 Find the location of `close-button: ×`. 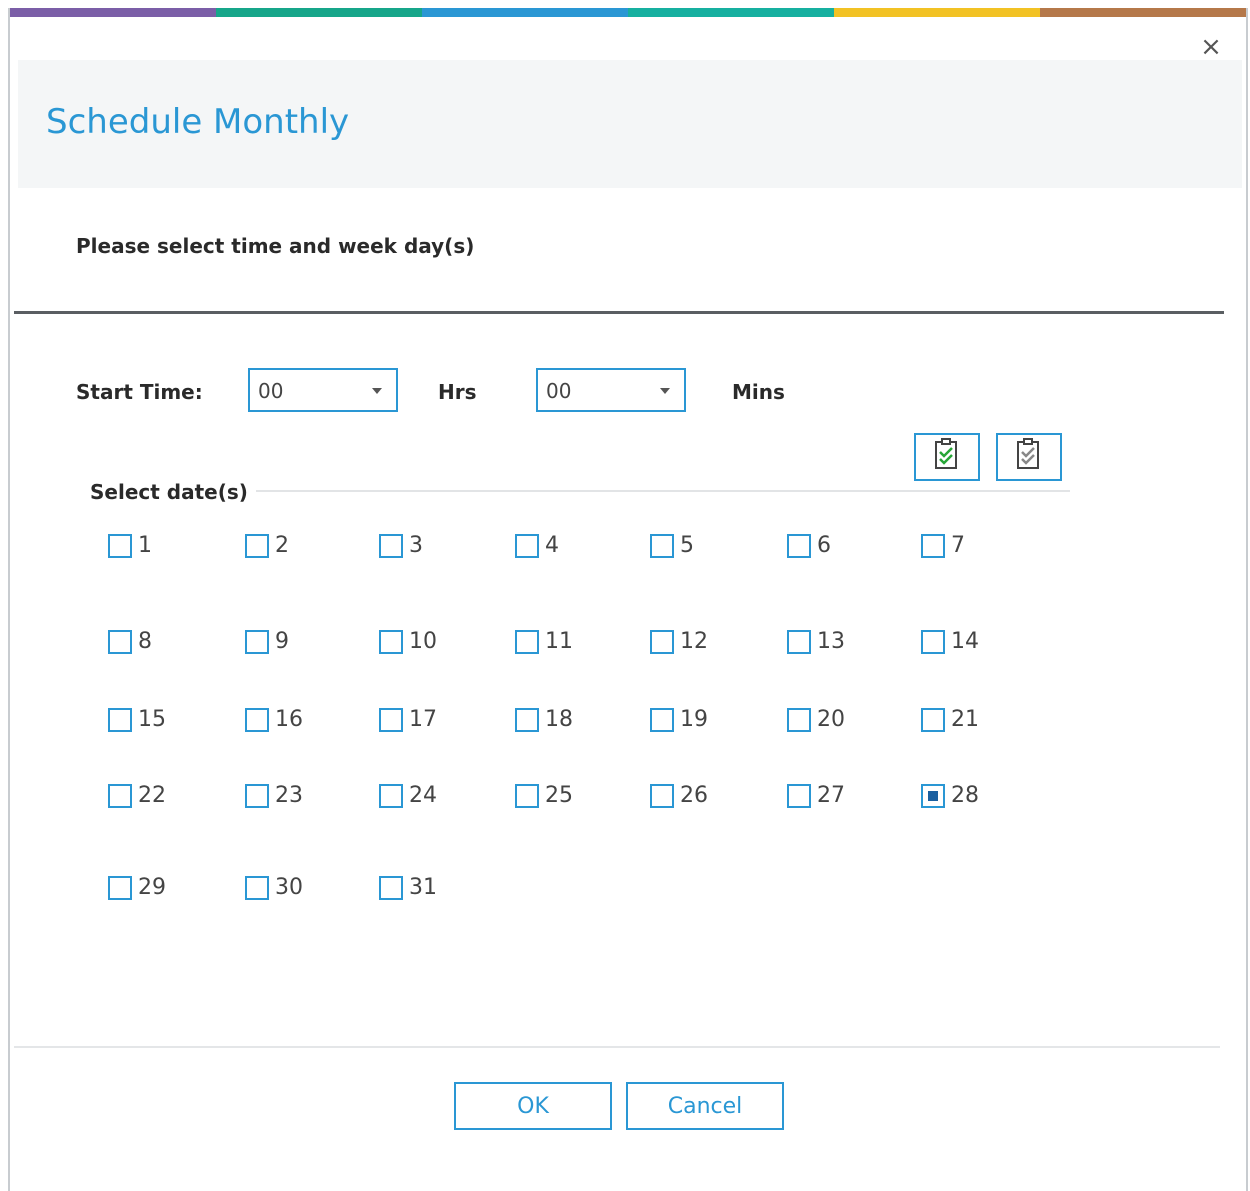

close-button: × is located at coordinates (1211, 47).